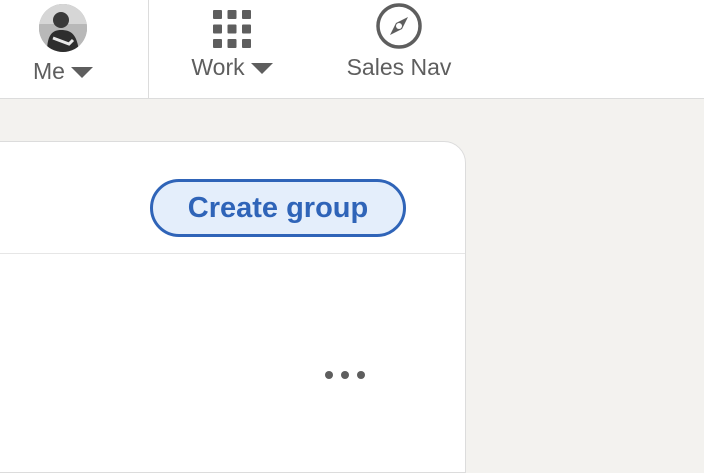  I want to click on nav-sales-label-row: Sales Nav, so click(399, 67).